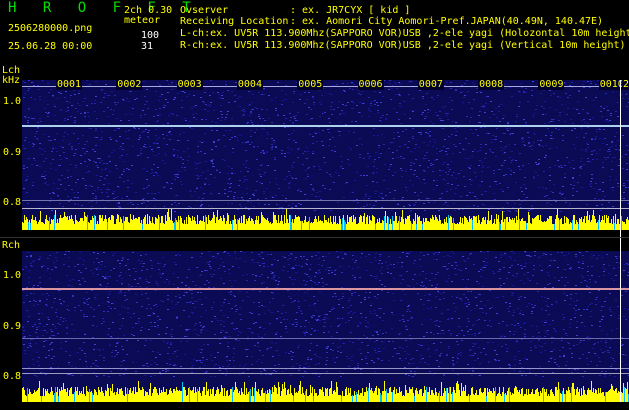 The image size is (629, 410). Describe the element at coordinates (150, 35) in the screenshot. I see `lch-meteor-count: 100` at that location.